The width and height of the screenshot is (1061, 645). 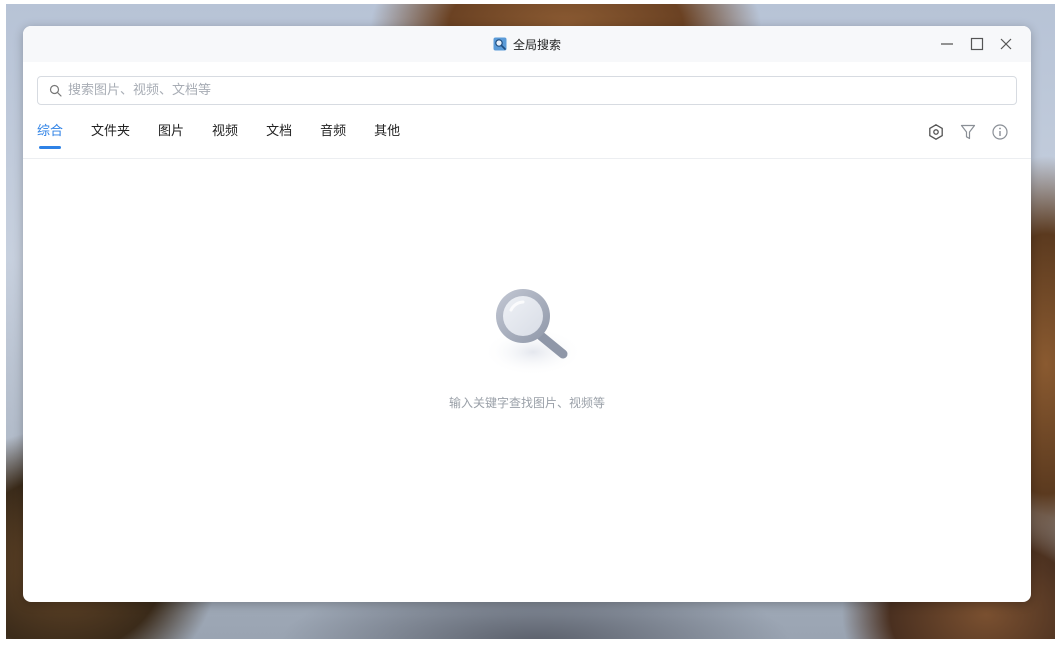 I want to click on close-button, so click(x=1006, y=44).